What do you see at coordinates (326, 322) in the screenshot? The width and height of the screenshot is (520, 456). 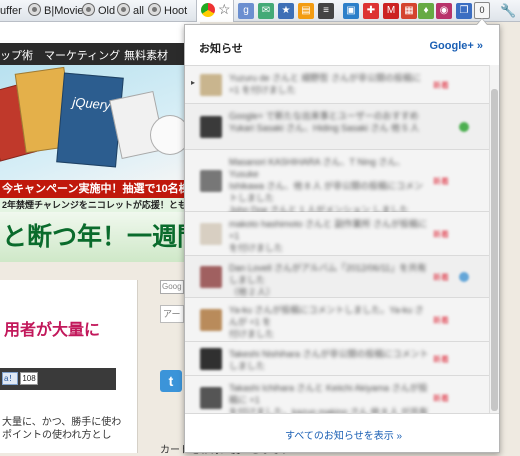 I see `notification-text: Ya-ku さんが投稿にコメントしました。Ya-ku さんが +1 を付けました` at bounding box center [326, 322].